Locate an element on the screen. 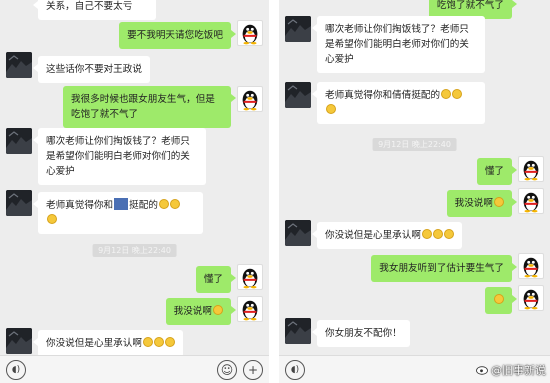  message-bubble: 你女朋友不配你！ is located at coordinates (361, 333).